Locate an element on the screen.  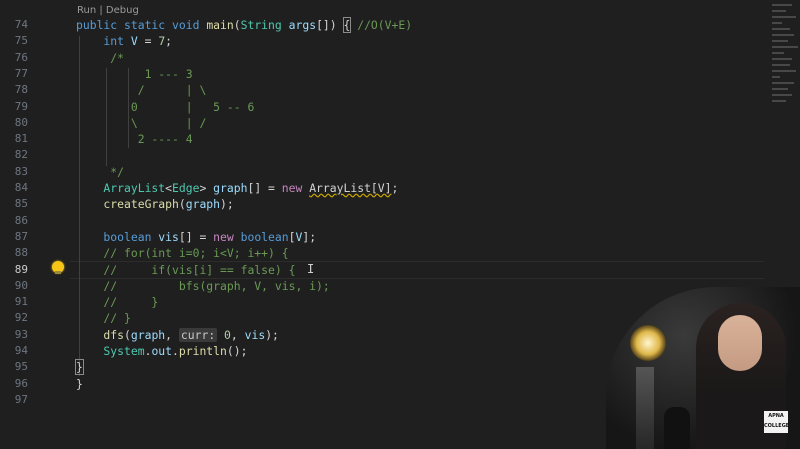
line-number: 77 is located at coordinates (21, 73).